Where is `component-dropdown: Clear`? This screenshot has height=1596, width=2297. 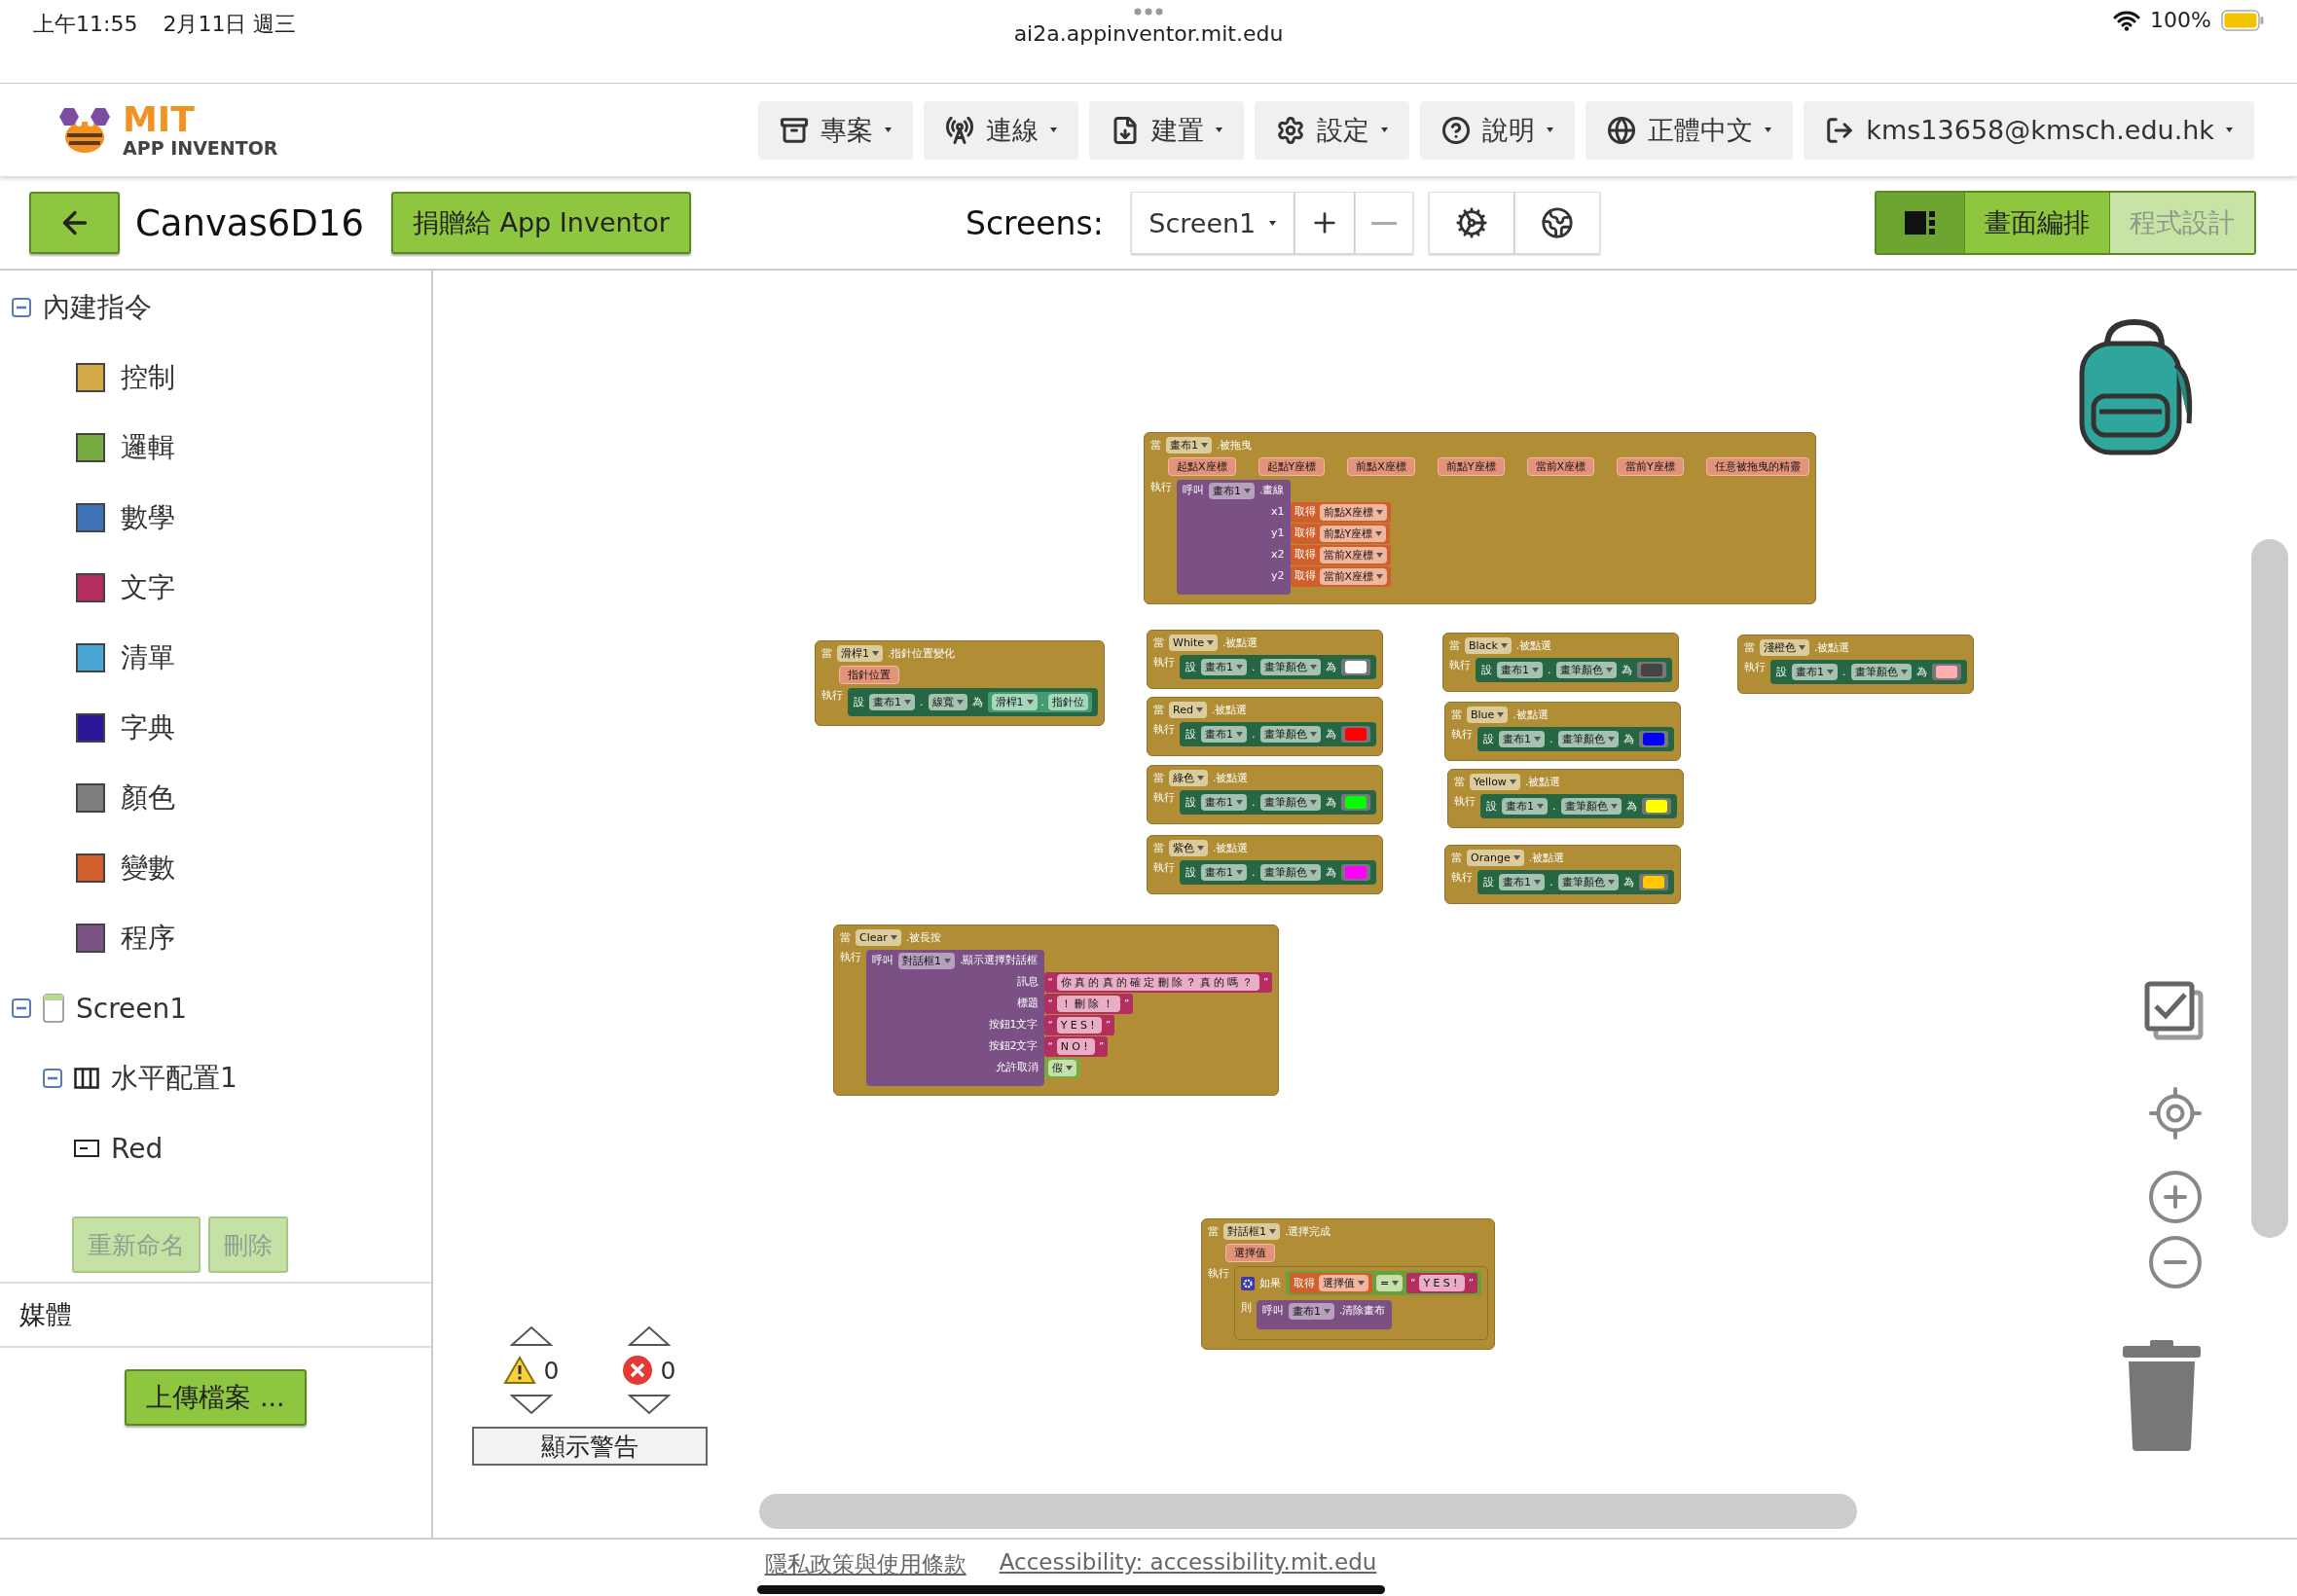
component-dropdown: Clear is located at coordinates (878, 938).